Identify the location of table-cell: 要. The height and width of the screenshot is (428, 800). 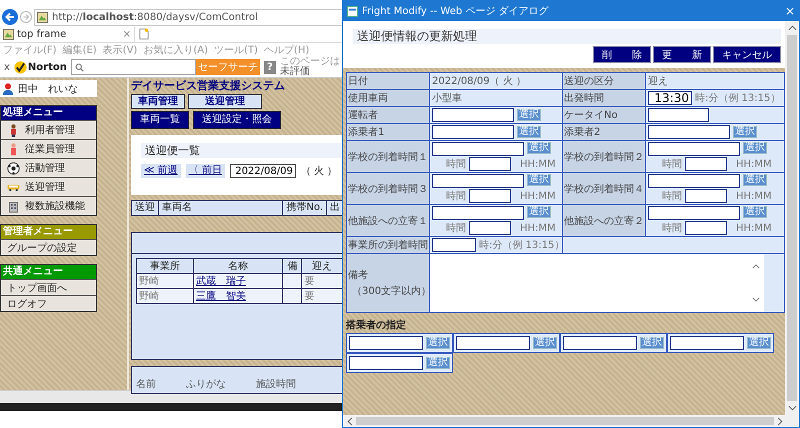
(322, 281).